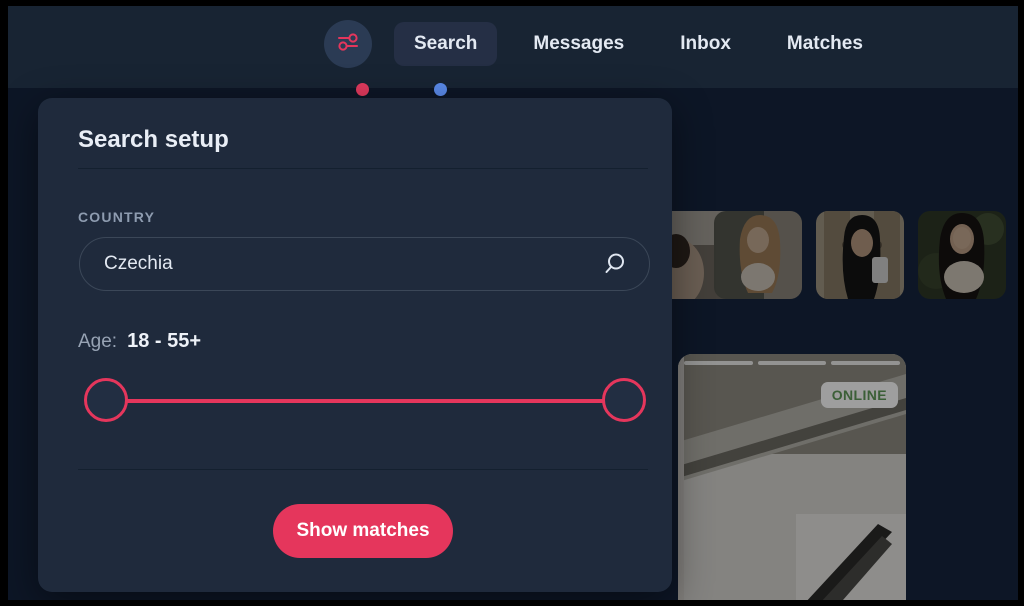  Describe the element at coordinates (164, 341) in the screenshot. I see `age-value: 18 - 55+` at that location.